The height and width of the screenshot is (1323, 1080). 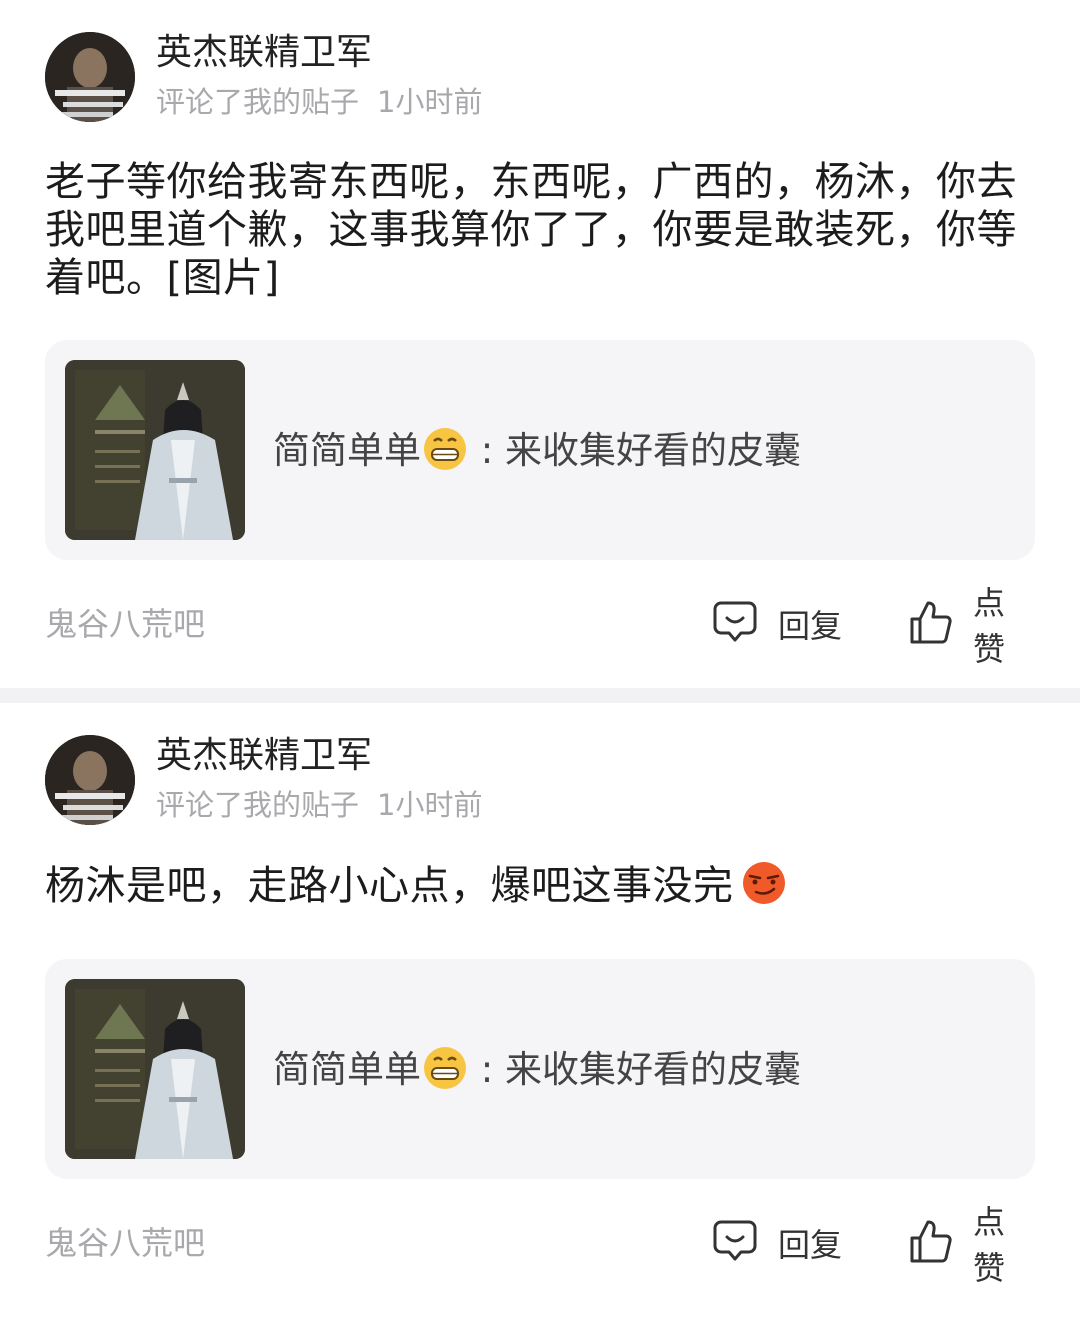 I want to click on comment-body: 杨沐是吧，走路小心点，爆吧这事没完, so click(x=389, y=886).